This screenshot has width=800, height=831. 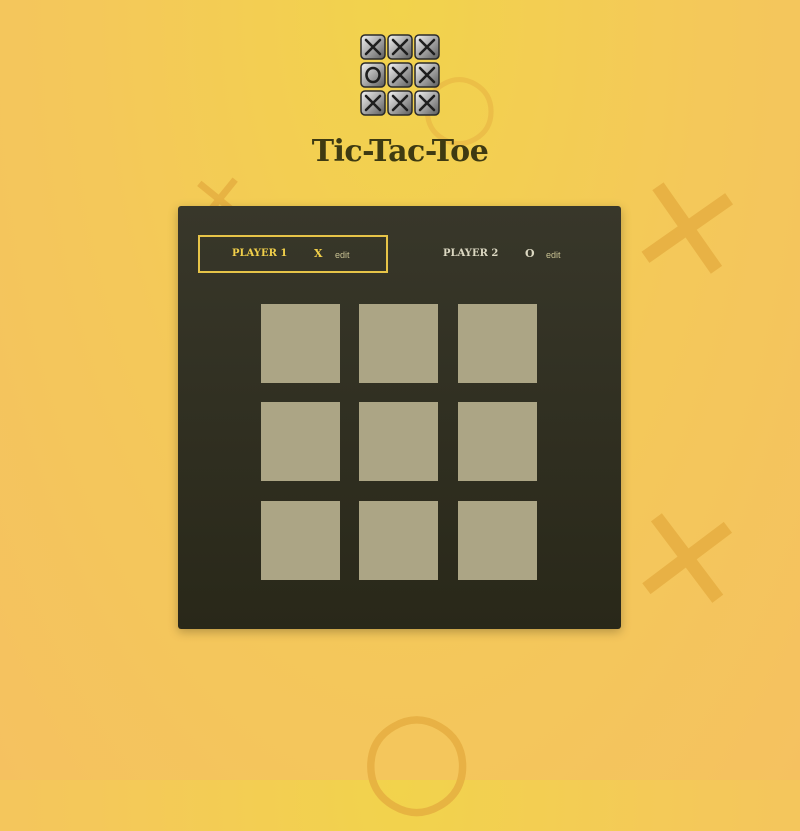 I want to click on page-title: Tic-Tac-Toe, so click(x=400, y=151).